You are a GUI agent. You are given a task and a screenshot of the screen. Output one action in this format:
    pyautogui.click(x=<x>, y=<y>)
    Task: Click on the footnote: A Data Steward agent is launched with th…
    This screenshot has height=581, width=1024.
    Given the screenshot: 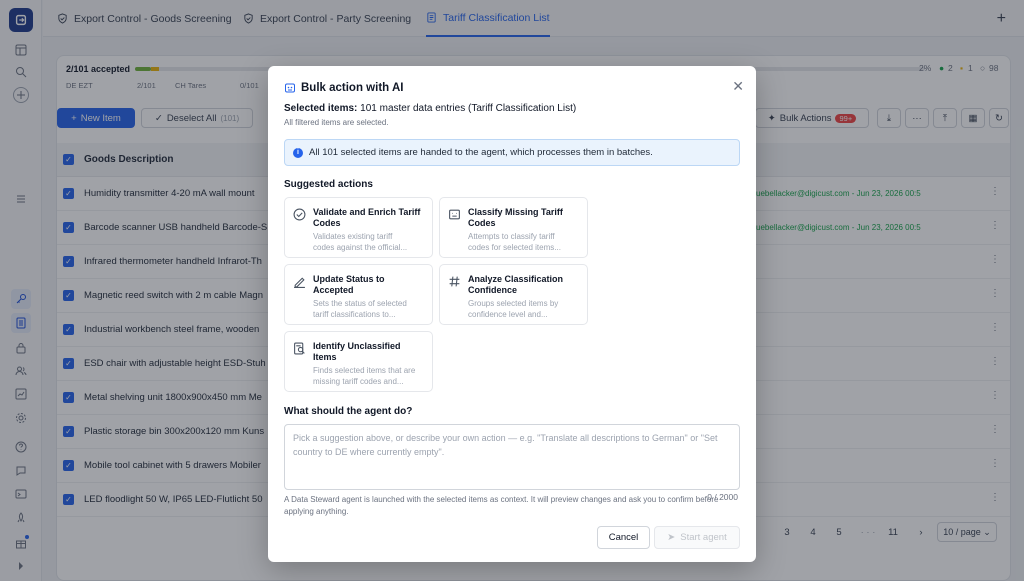 What is the action you would take?
    pyautogui.click(x=501, y=505)
    